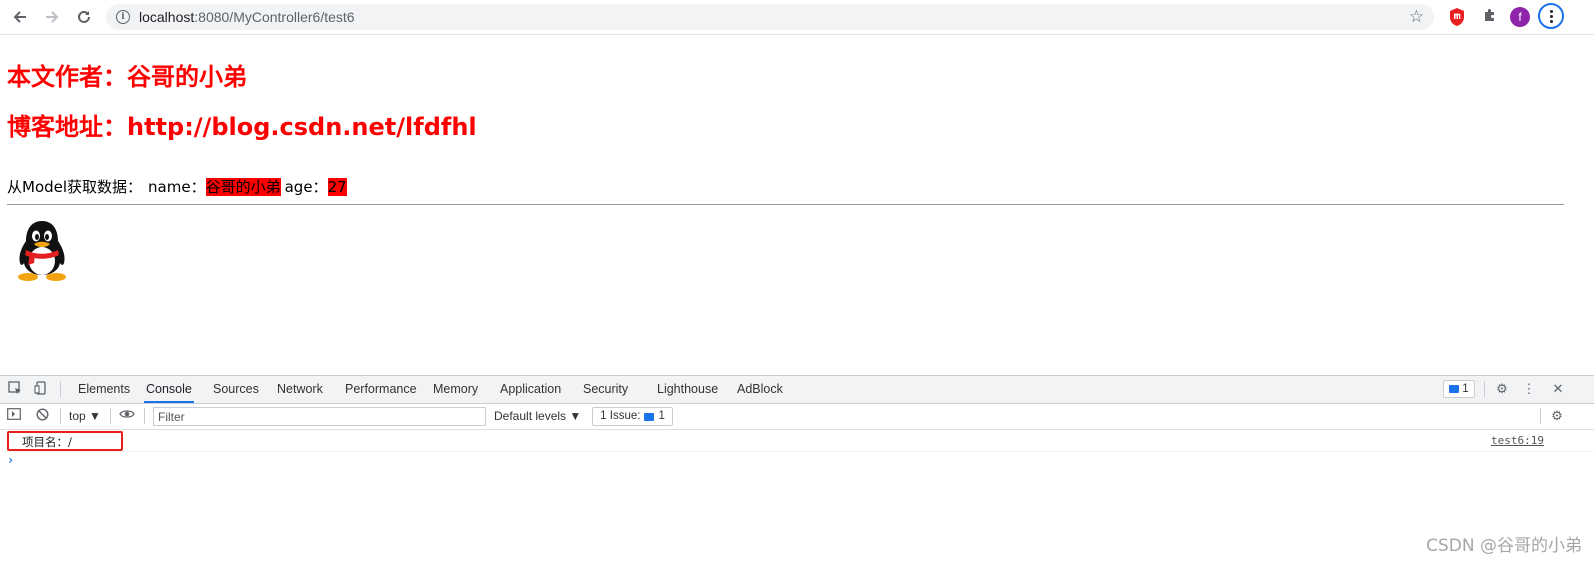 The image size is (1594, 570). What do you see at coordinates (687, 389) in the screenshot?
I see `tab-lighthouse: Lighthouse` at bounding box center [687, 389].